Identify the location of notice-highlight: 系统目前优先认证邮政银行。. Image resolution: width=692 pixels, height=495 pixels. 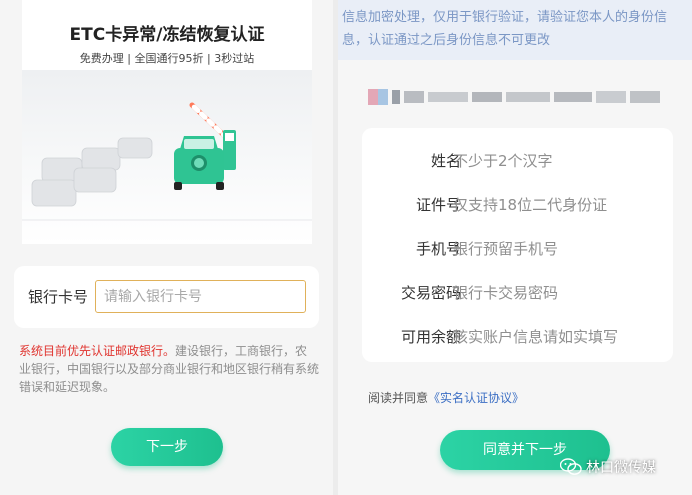
(97, 351).